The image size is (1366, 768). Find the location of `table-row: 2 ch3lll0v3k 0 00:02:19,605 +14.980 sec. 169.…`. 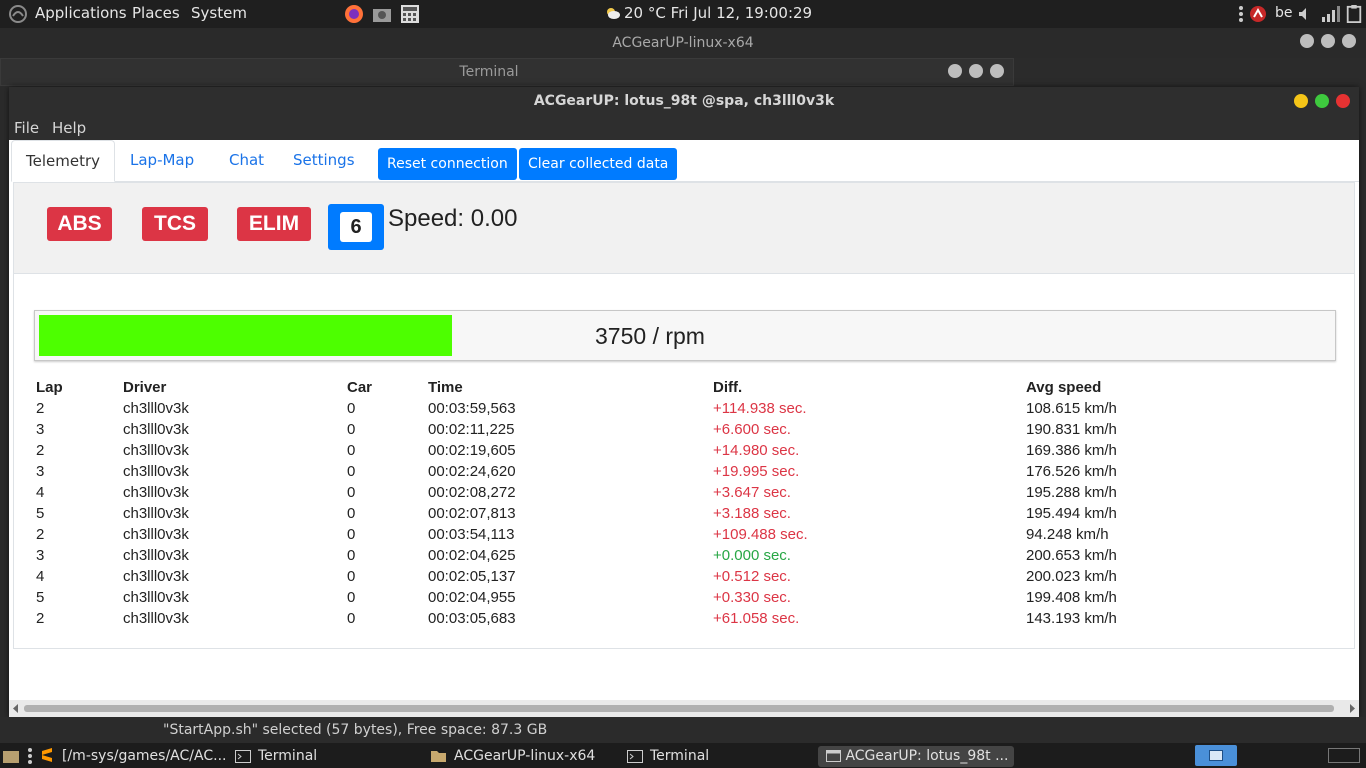

table-row: 2 ch3lll0v3k 0 00:02:19,605 +14.980 sec. 169.… is located at coordinates (679, 452).